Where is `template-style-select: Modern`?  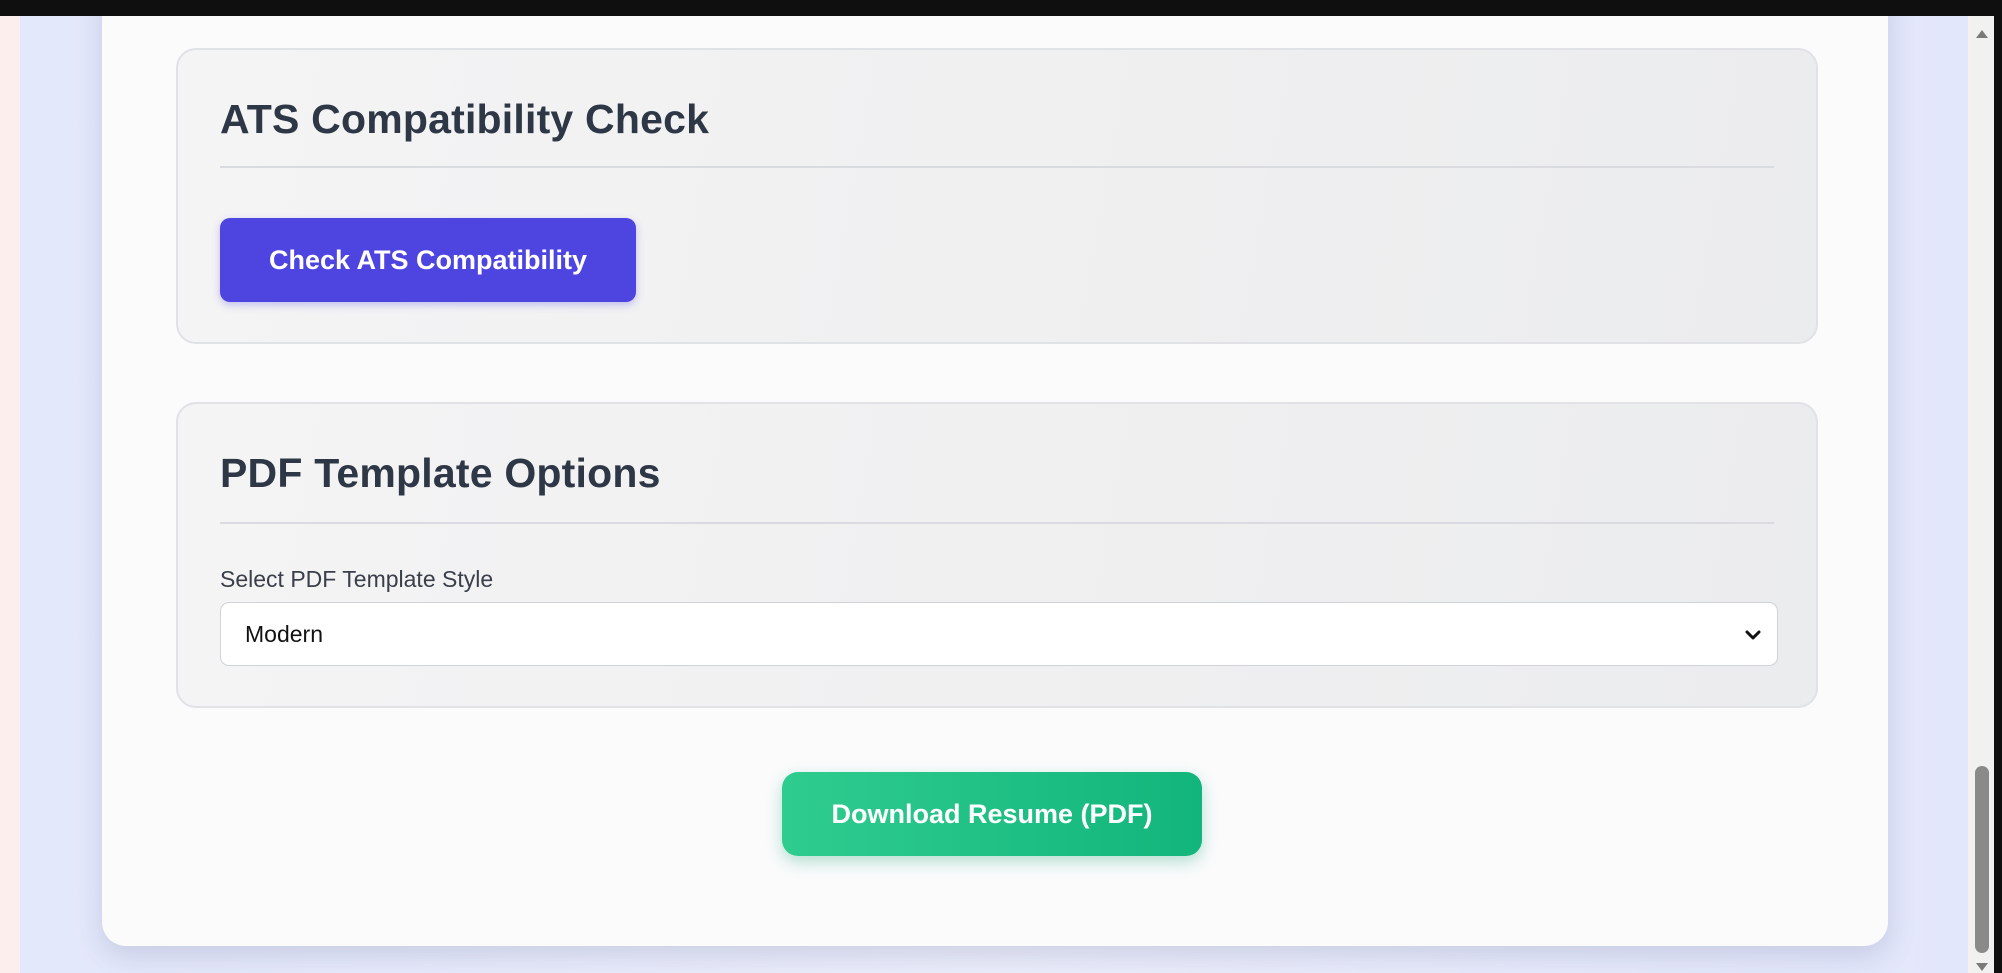 template-style-select: Modern is located at coordinates (999, 634).